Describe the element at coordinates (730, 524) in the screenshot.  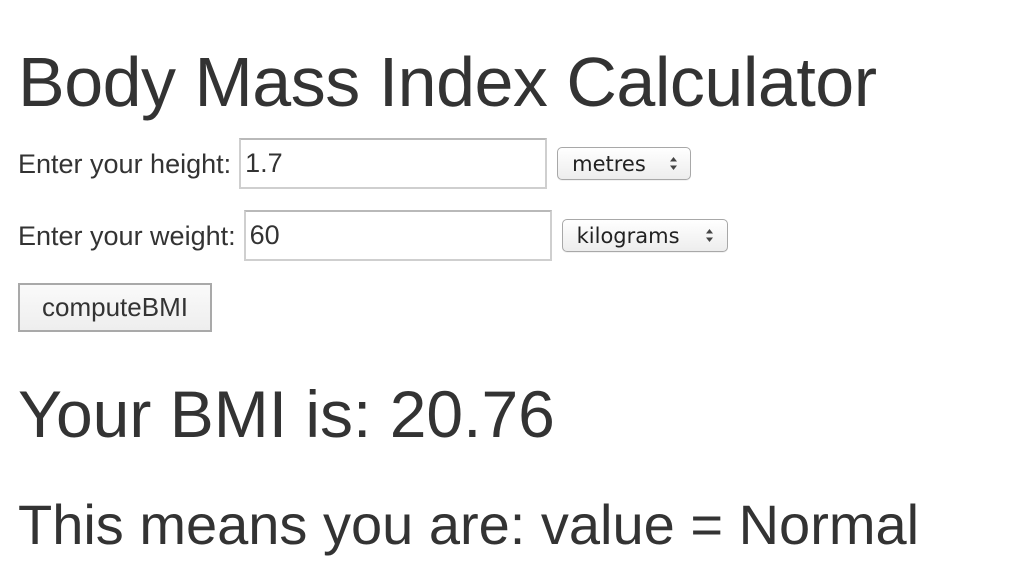
I see `bmi-category-value: value = Normal` at that location.